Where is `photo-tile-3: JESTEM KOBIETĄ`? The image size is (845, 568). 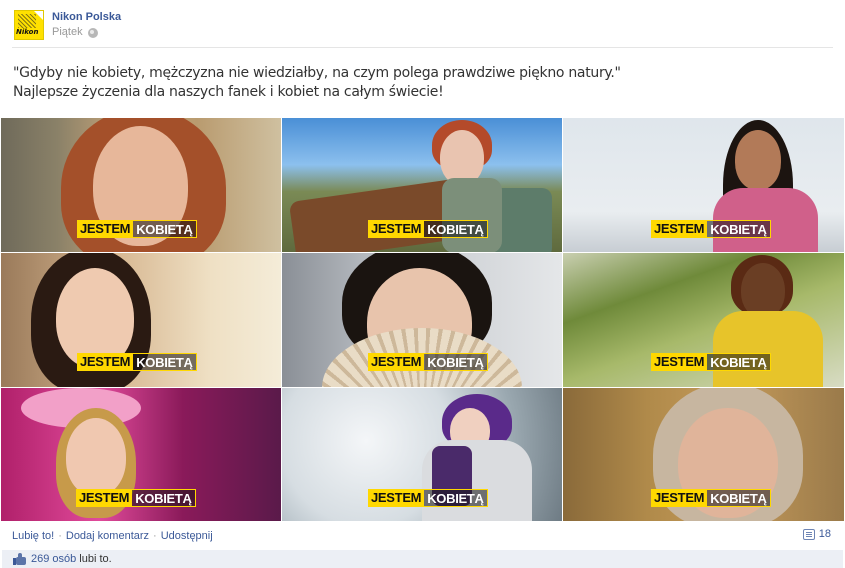
photo-tile-3: JESTEM KOBIETĄ is located at coordinates (703, 185).